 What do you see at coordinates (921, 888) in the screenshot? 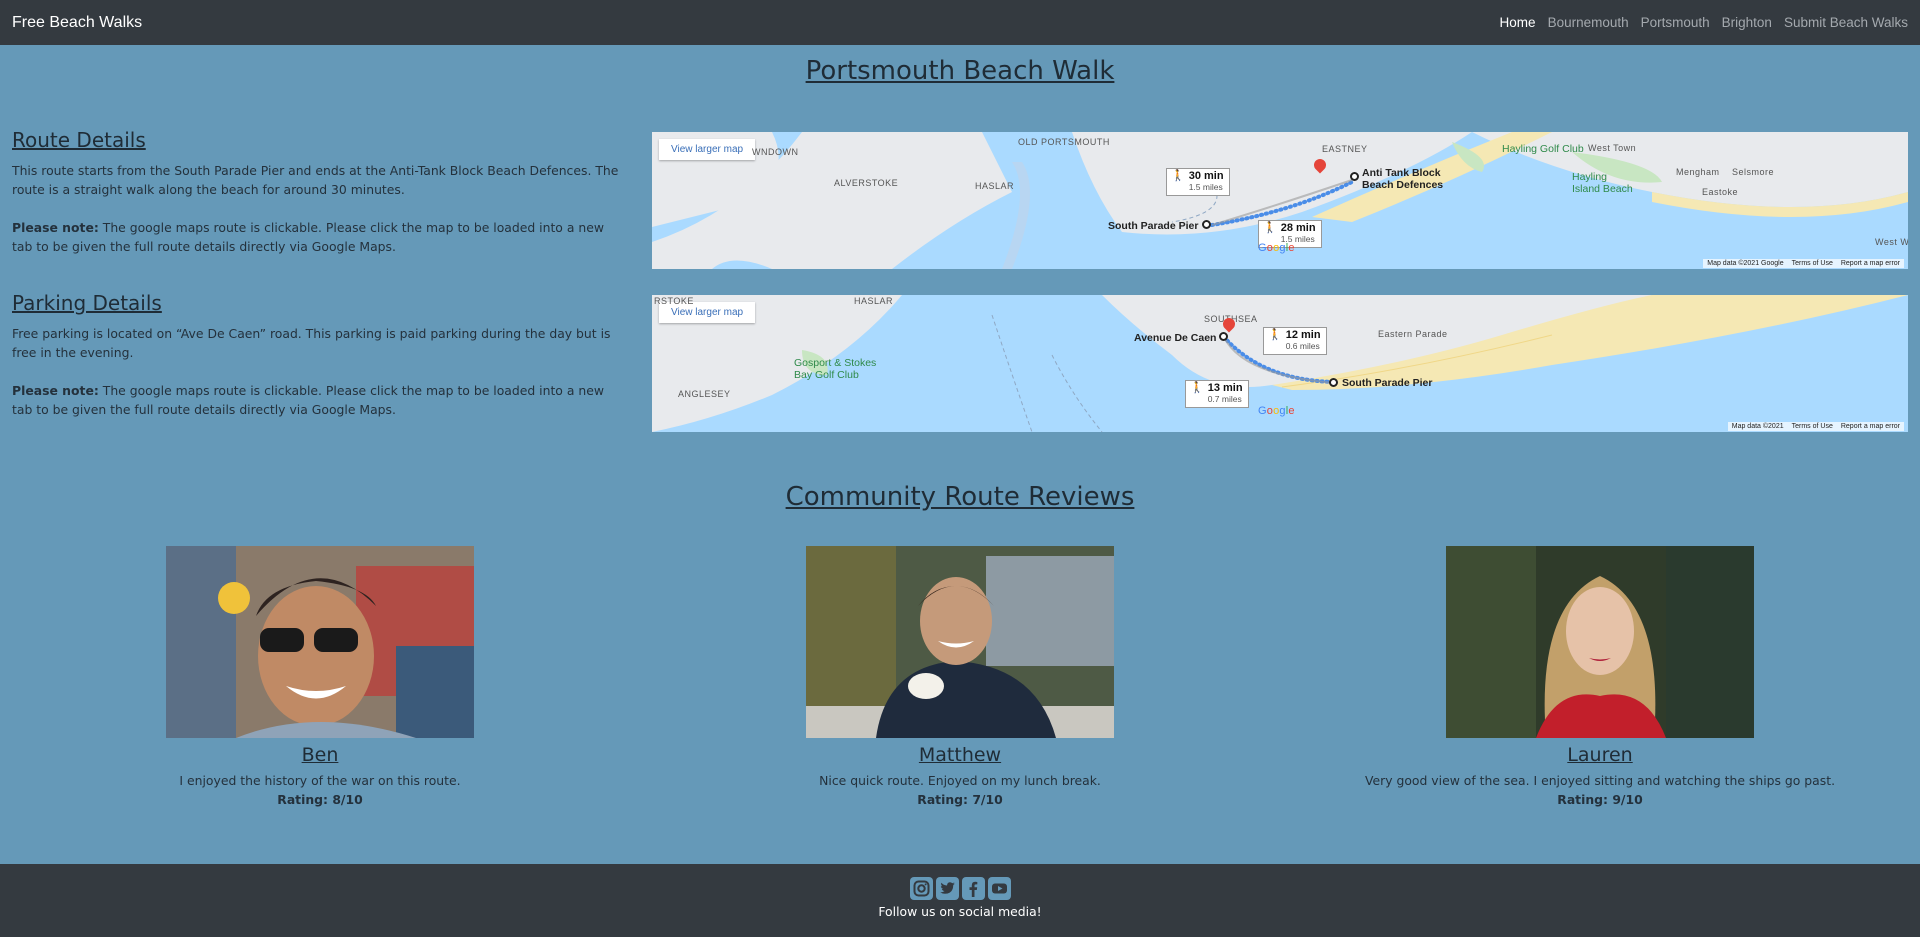
I see `instagram-icon` at bounding box center [921, 888].